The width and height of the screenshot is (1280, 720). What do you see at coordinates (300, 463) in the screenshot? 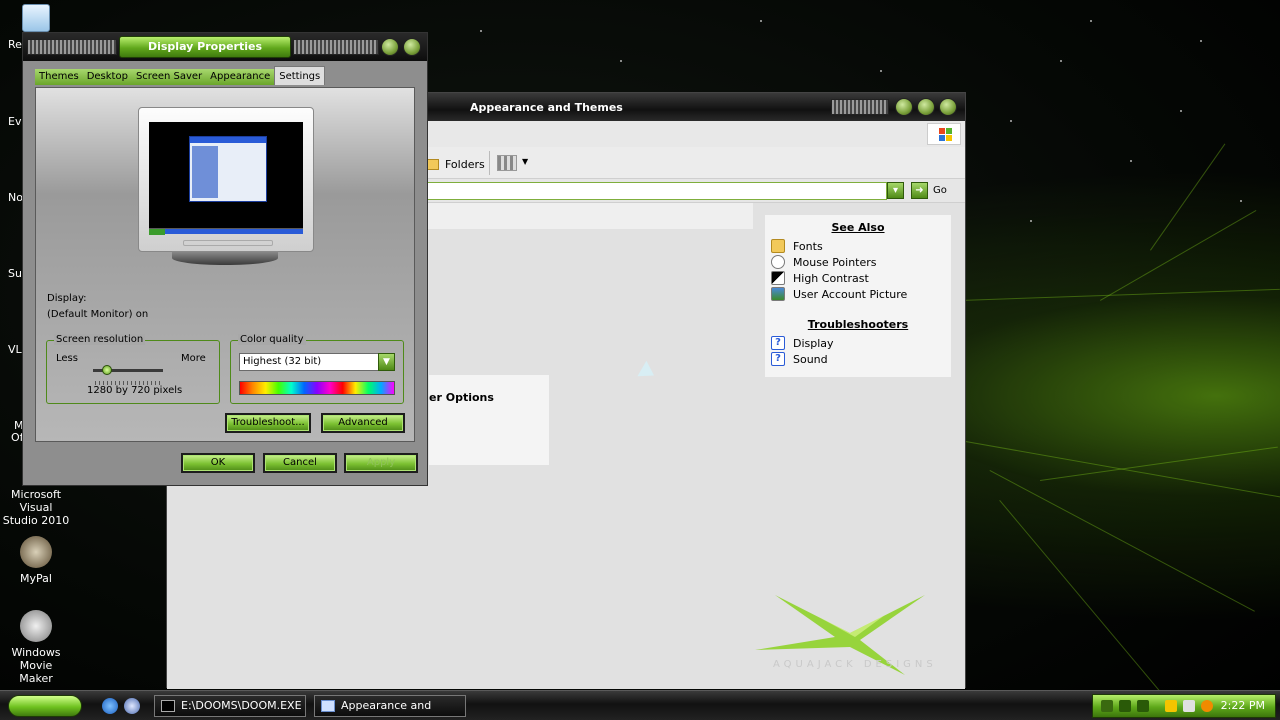
I see `cancel-button: Cancel` at bounding box center [300, 463].